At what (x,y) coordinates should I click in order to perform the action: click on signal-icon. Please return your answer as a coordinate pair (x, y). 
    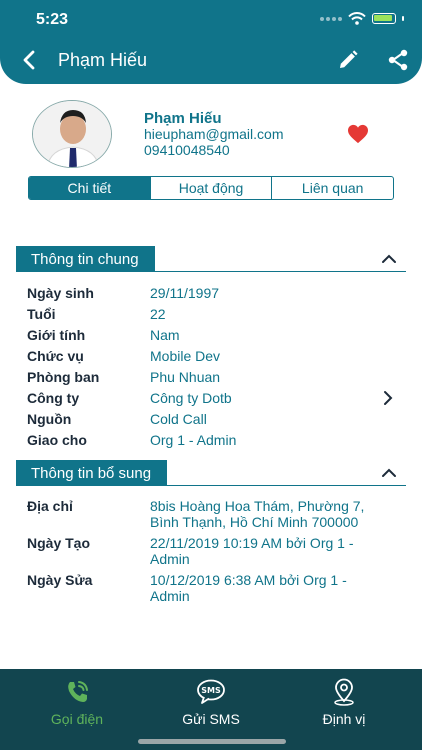
    Looking at the image, I should click on (331, 18).